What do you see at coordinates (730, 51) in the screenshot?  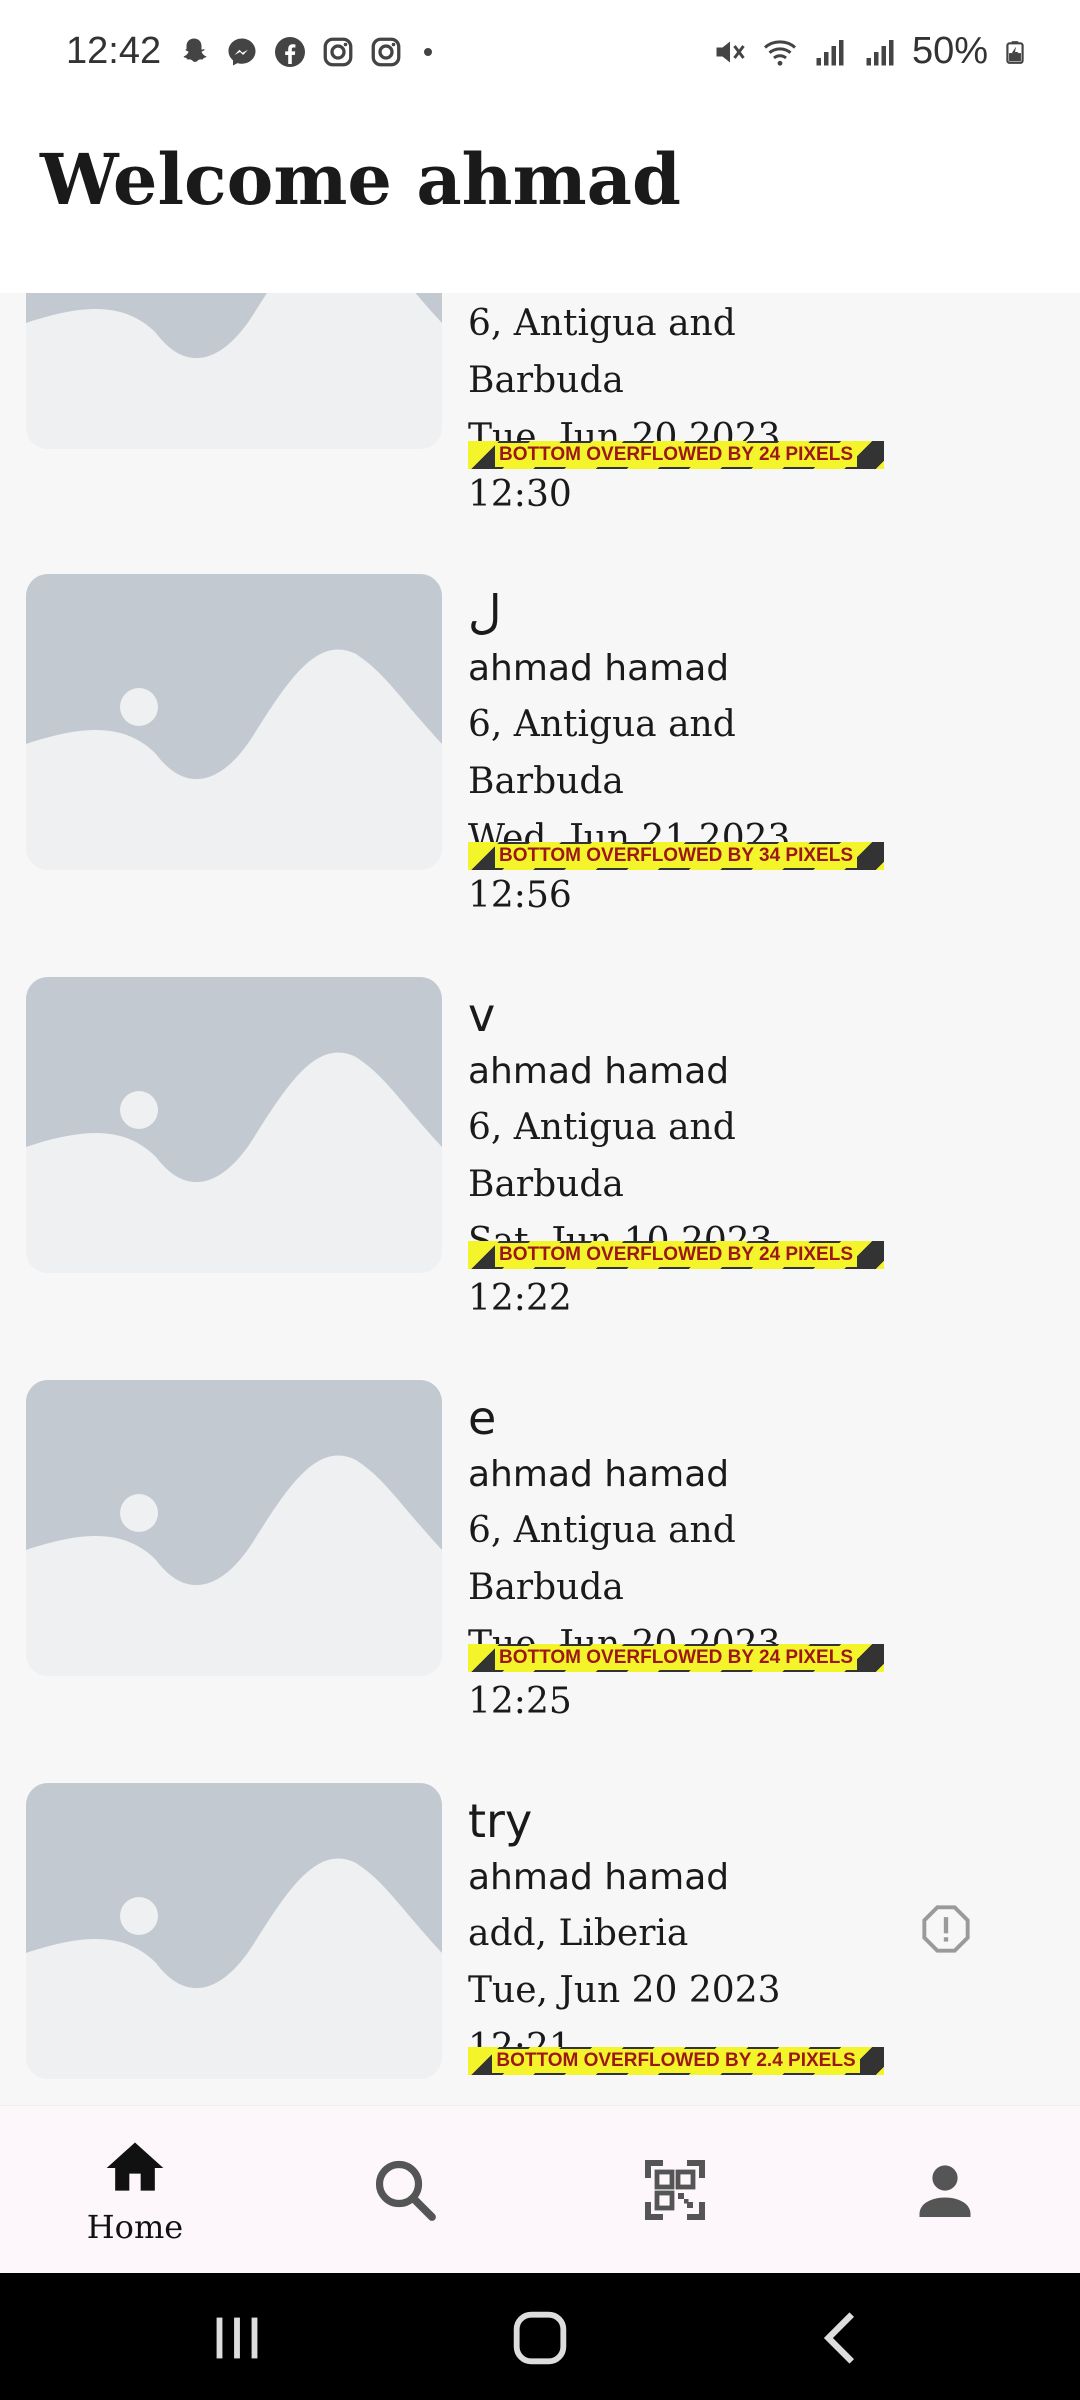 I see `mute-icon` at bounding box center [730, 51].